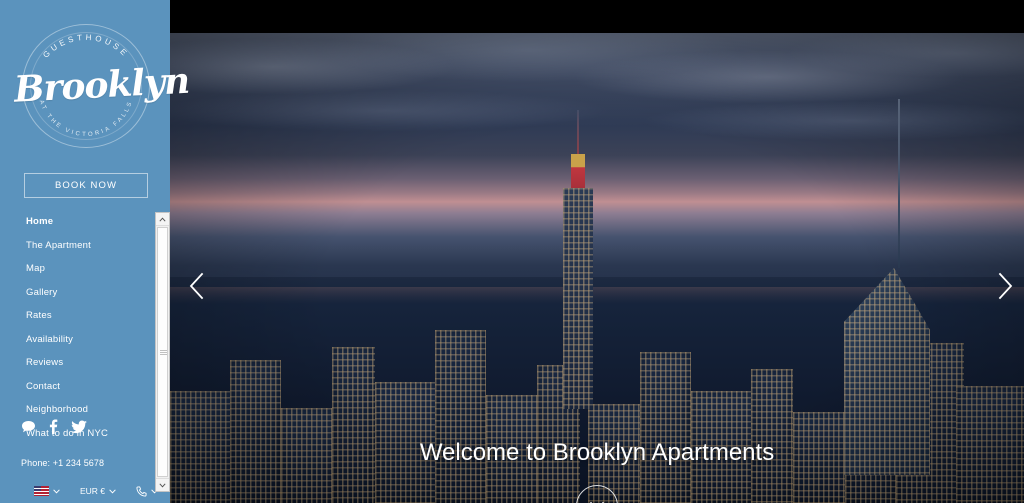  What do you see at coordinates (86, 185) in the screenshot?
I see `book-now-button: BOOK NOW` at bounding box center [86, 185].